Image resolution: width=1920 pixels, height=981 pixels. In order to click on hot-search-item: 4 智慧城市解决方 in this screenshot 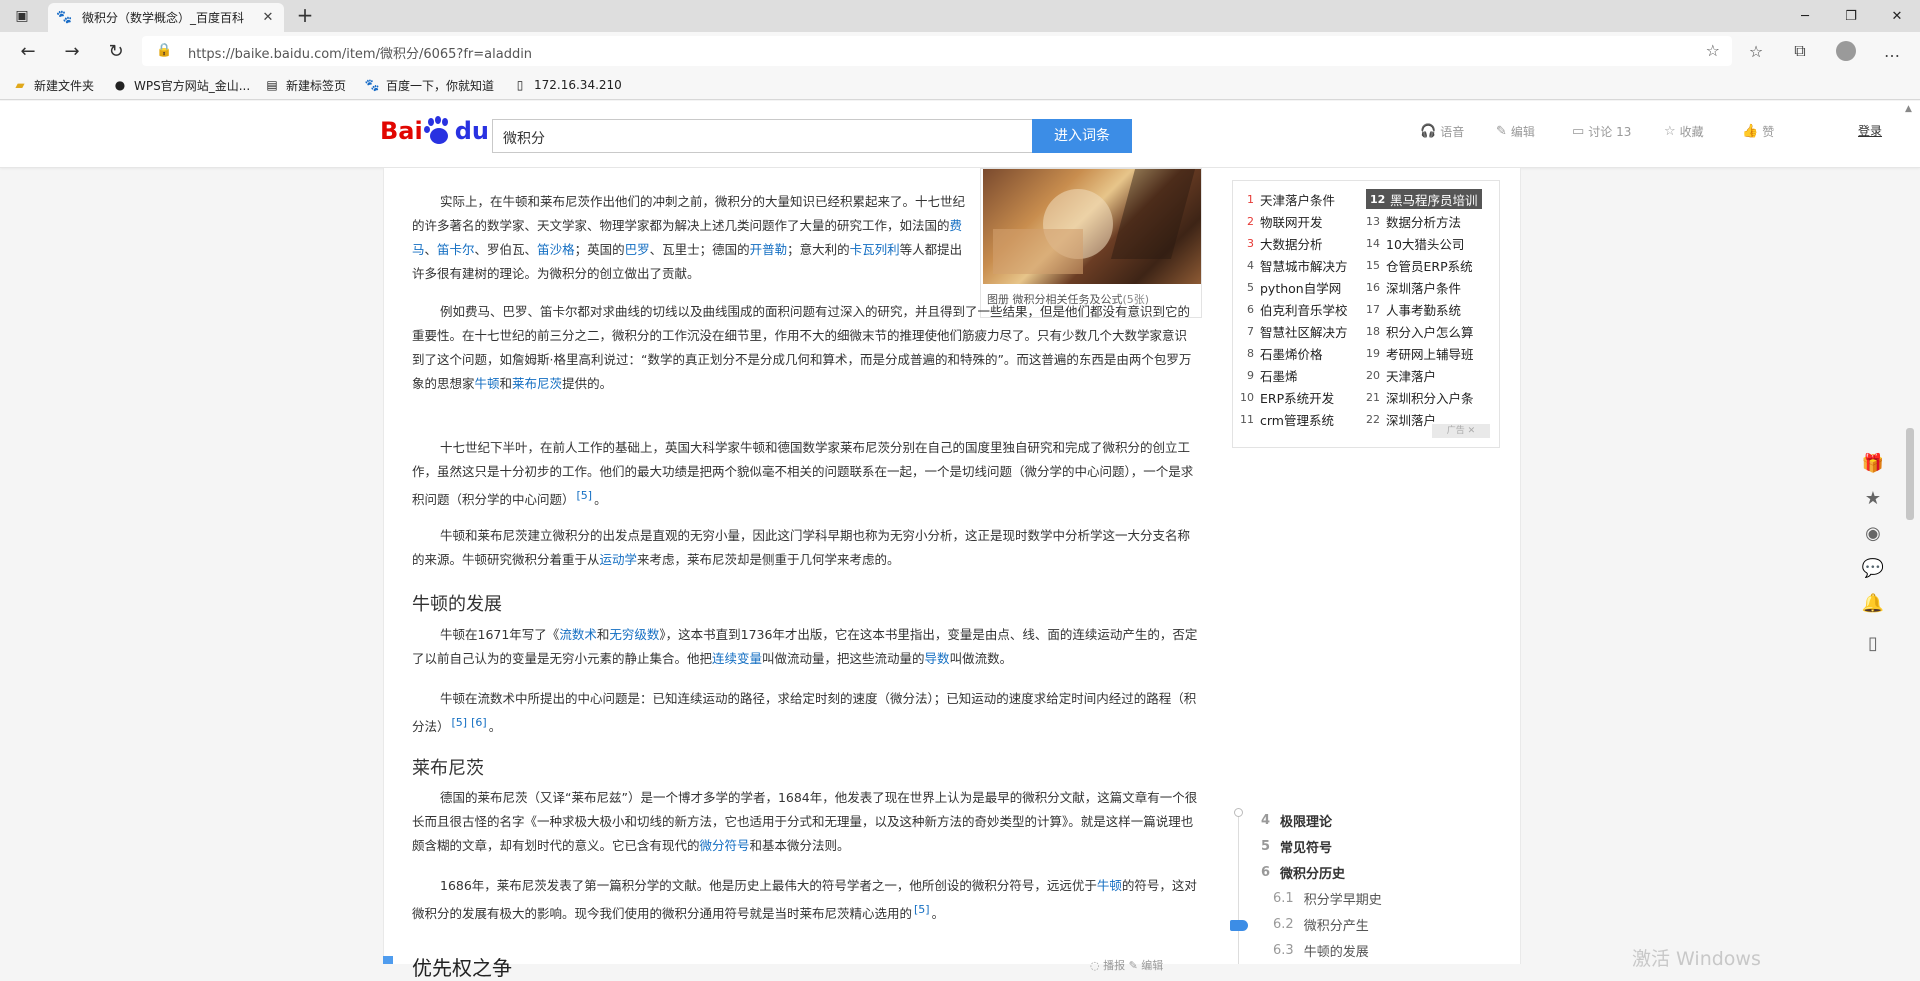, I will do `click(1294, 265)`.